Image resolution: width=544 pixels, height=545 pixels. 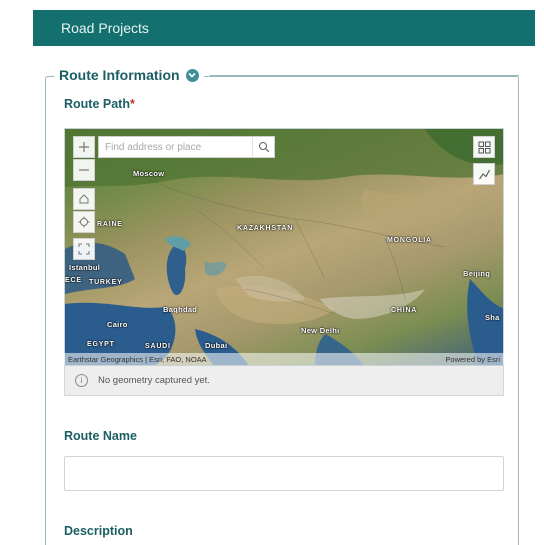 I want to click on app-header: Road Projects, so click(x=284, y=28).